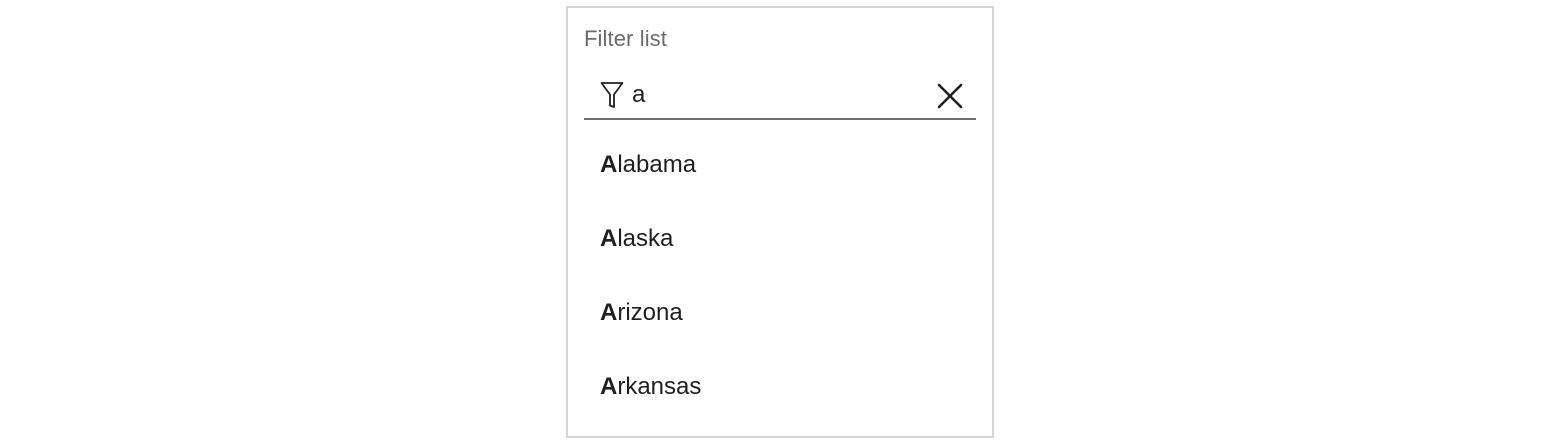 The height and width of the screenshot is (444, 1560). What do you see at coordinates (657, 164) in the screenshot?
I see `list-item-label: labama` at bounding box center [657, 164].